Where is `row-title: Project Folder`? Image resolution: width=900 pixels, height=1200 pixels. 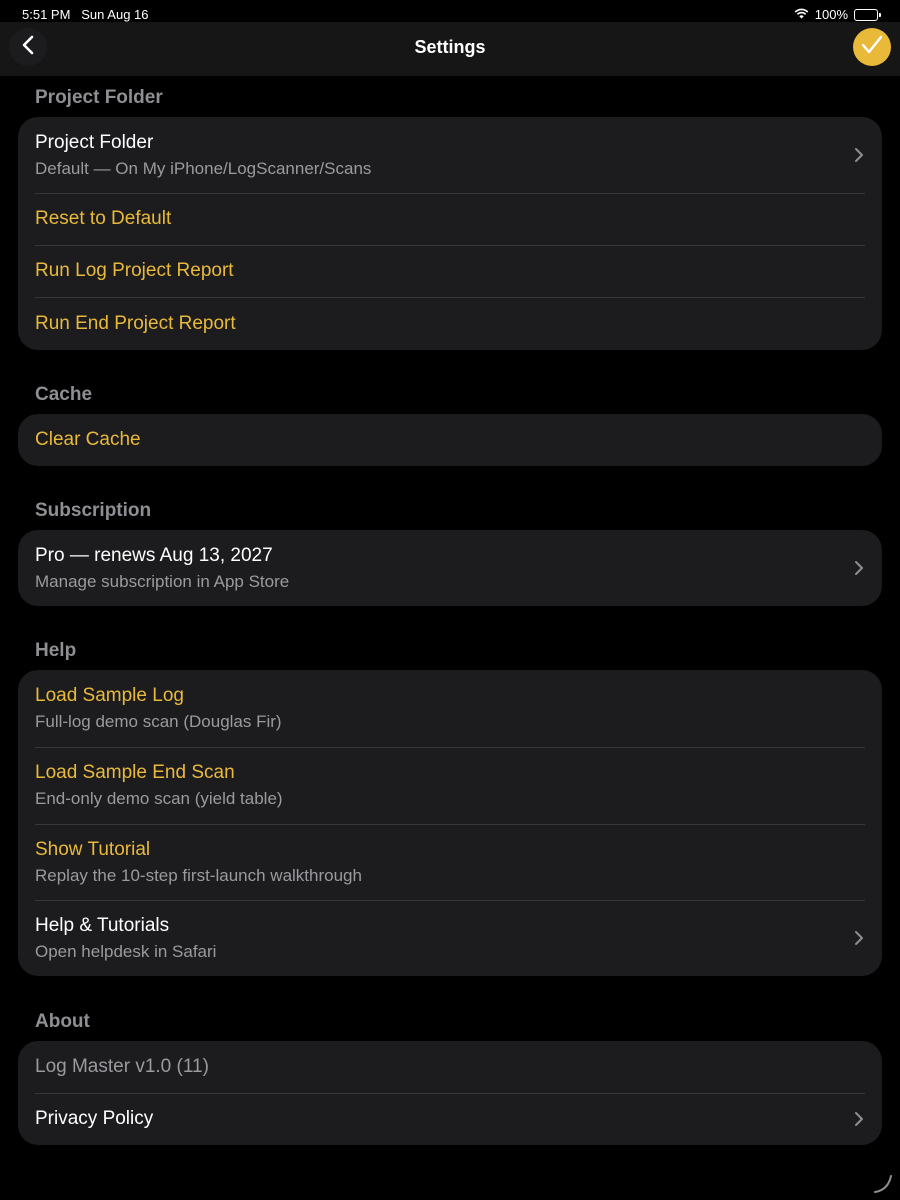
row-title: Project Folder is located at coordinates (94, 142).